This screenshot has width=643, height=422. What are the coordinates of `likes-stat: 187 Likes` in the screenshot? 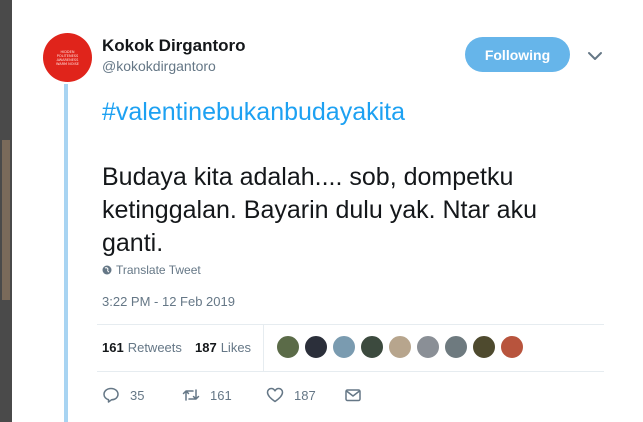 It's located at (223, 347).